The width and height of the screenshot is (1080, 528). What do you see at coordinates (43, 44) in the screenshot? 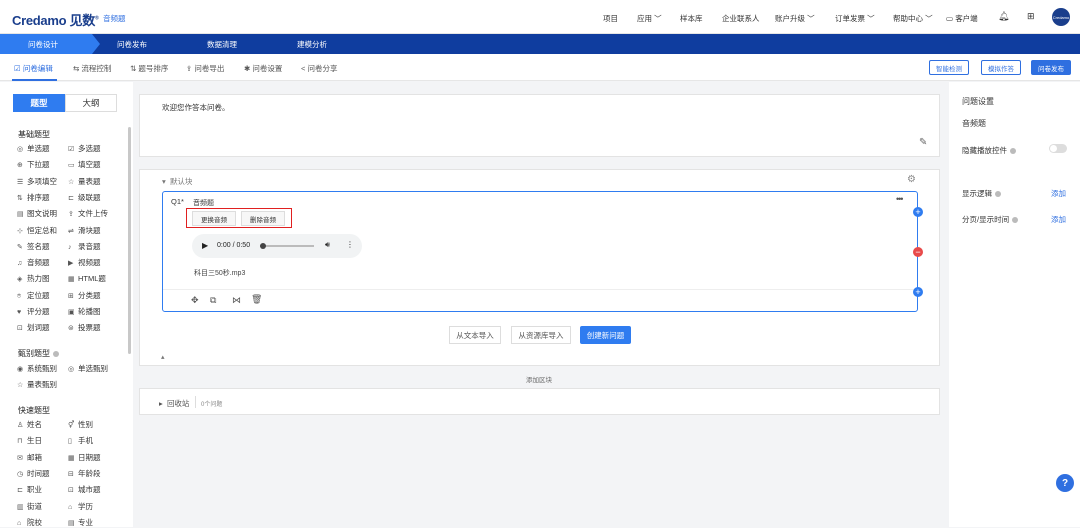
I see `step-design: 问卷设计` at bounding box center [43, 44].